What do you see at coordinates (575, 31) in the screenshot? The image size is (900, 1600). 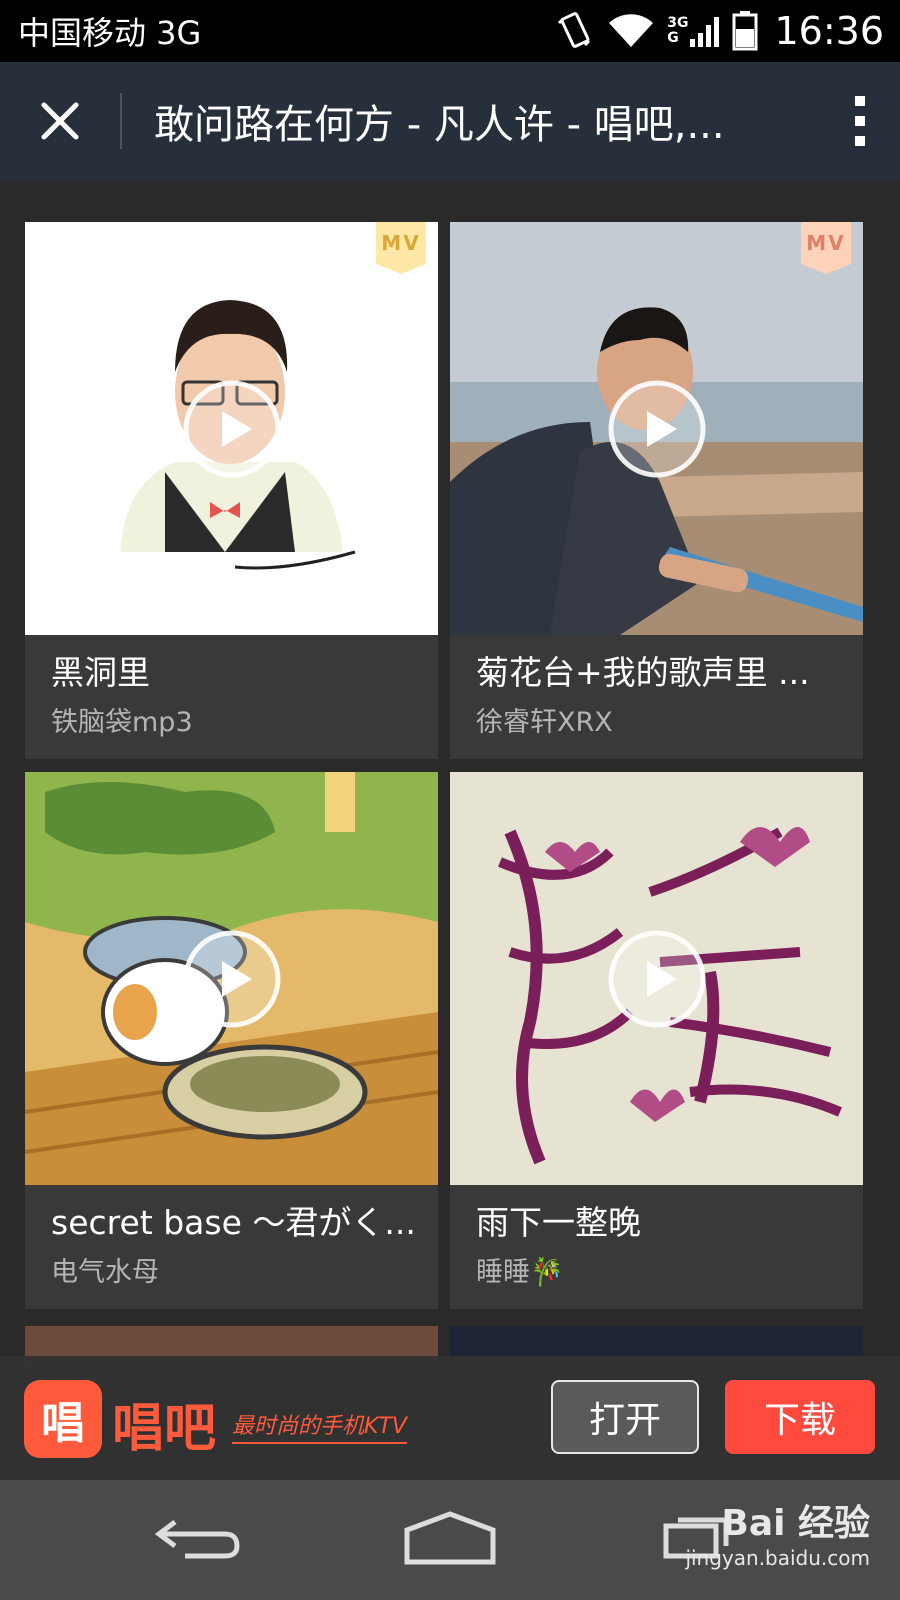 I see `vibrate-icon` at bounding box center [575, 31].